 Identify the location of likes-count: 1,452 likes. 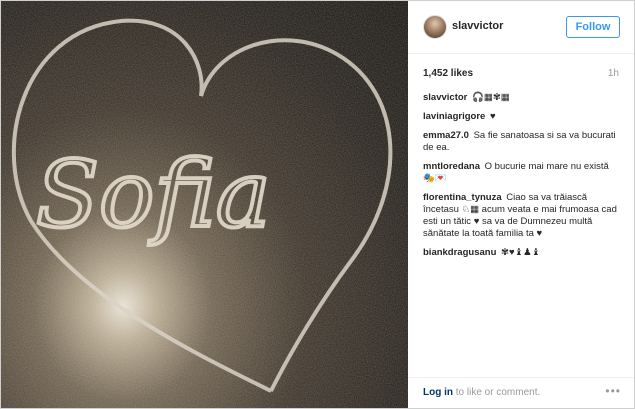
(448, 73).